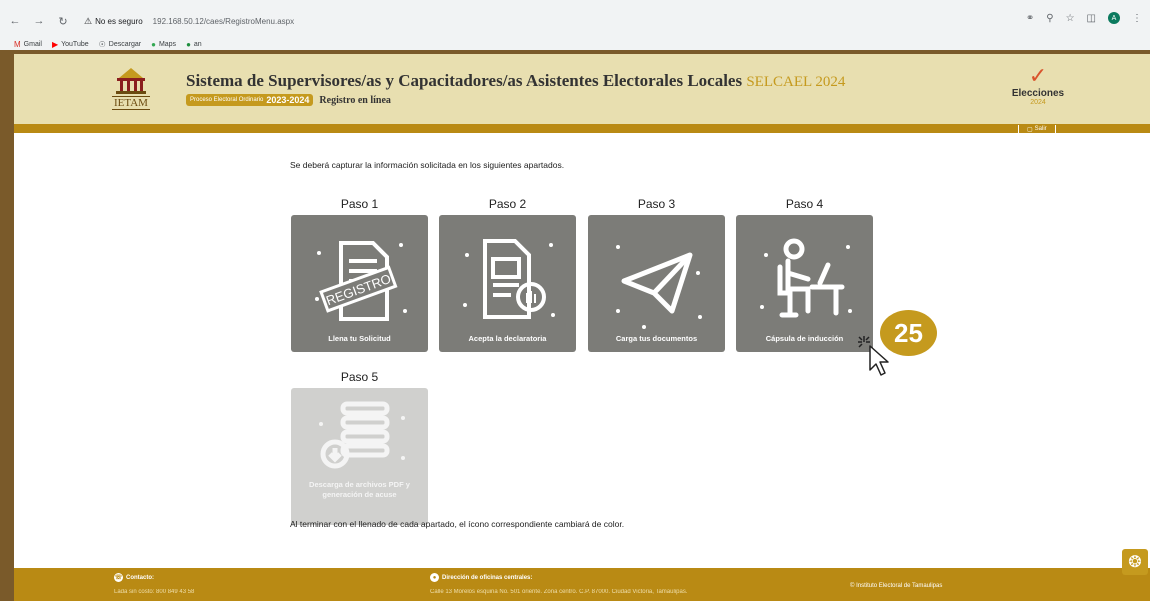 The height and width of the screenshot is (601, 1150). What do you see at coordinates (102, 44) in the screenshot?
I see `globe-icon: ☉` at bounding box center [102, 44].